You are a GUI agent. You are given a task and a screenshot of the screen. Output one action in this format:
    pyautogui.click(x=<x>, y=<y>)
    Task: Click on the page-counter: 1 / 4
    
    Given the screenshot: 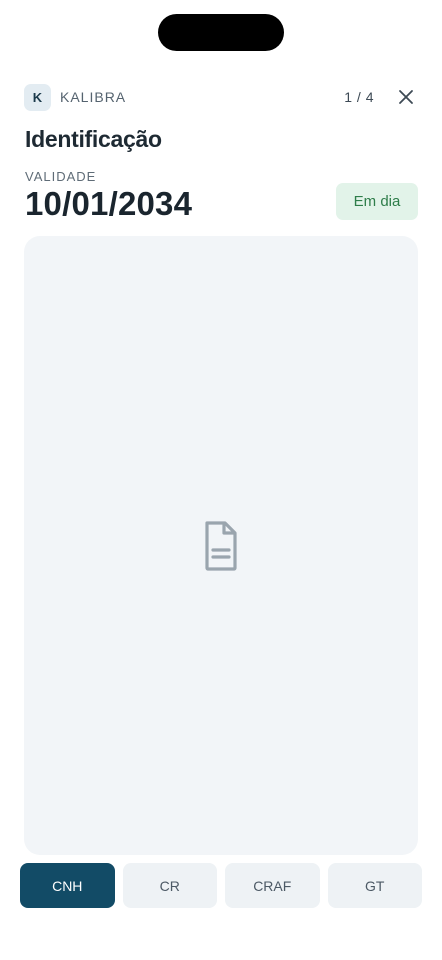 What is the action you would take?
    pyautogui.click(x=359, y=97)
    